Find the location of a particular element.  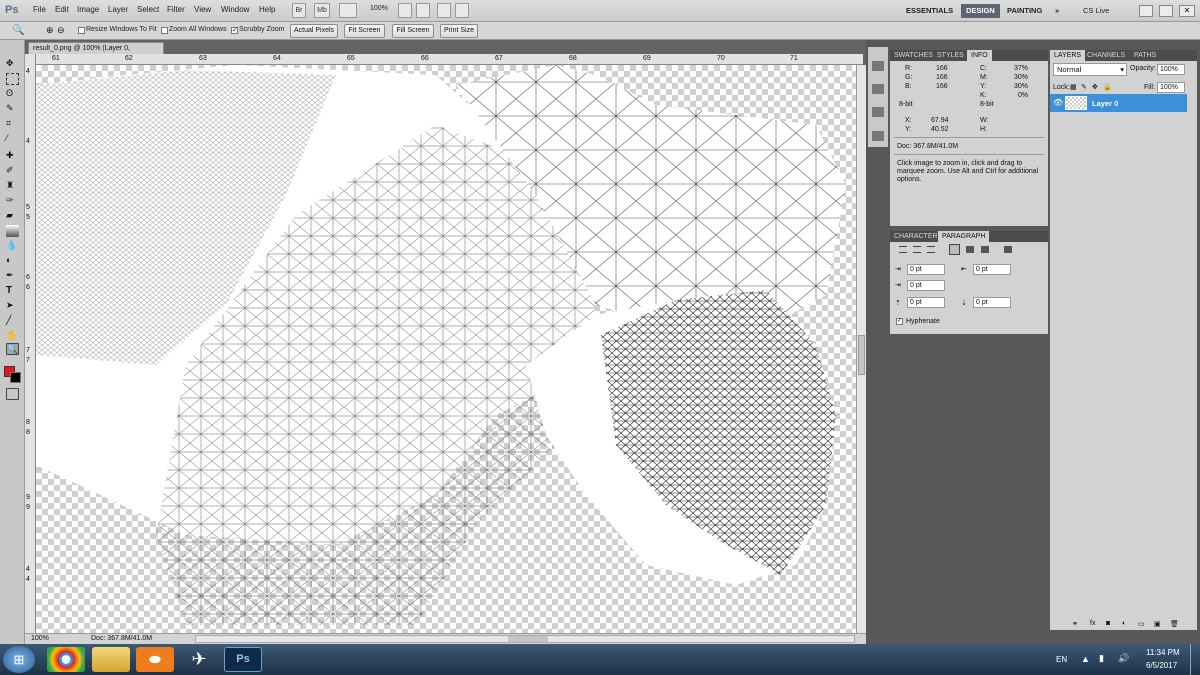

cs-live-button: CS Live is located at coordinates (1096, 11).